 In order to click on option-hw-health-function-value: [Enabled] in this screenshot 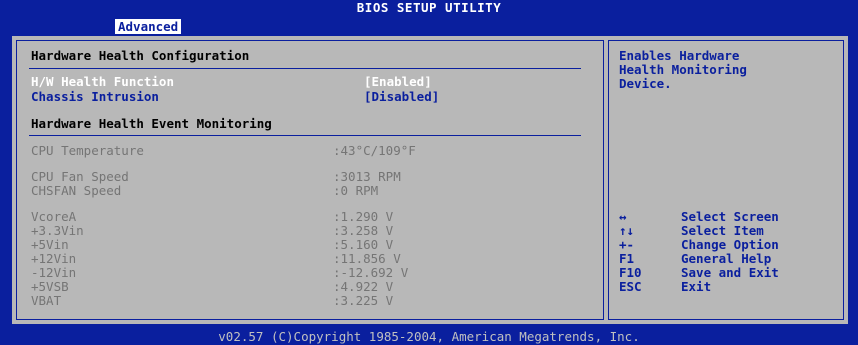, I will do `click(398, 82)`.